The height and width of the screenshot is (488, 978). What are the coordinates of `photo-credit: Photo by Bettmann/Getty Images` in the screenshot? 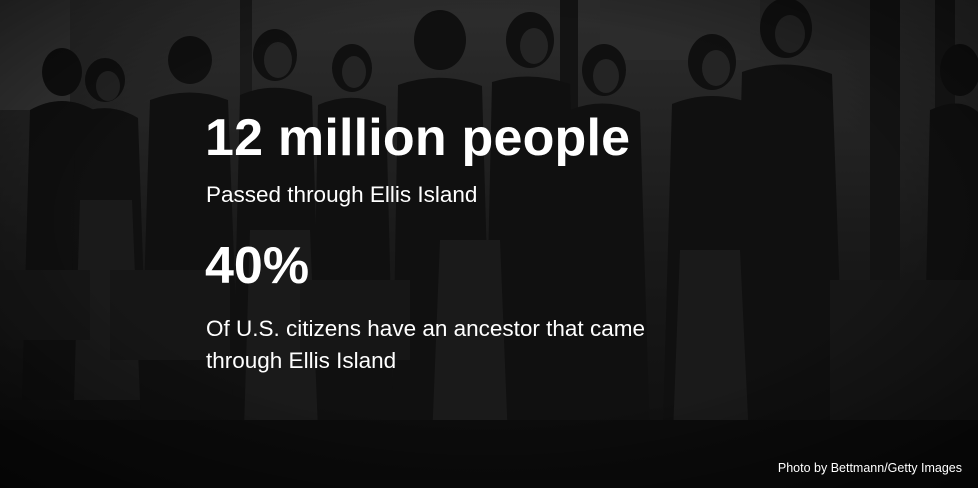 It's located at (869, 468).